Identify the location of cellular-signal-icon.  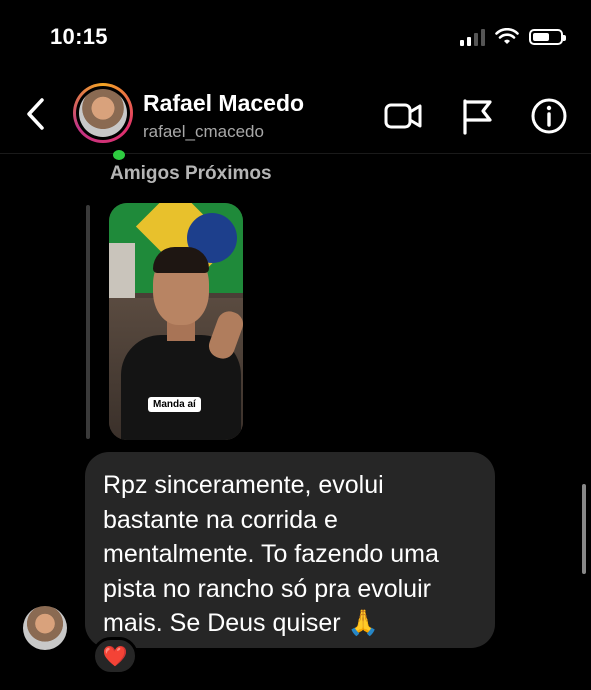
(472, 37).